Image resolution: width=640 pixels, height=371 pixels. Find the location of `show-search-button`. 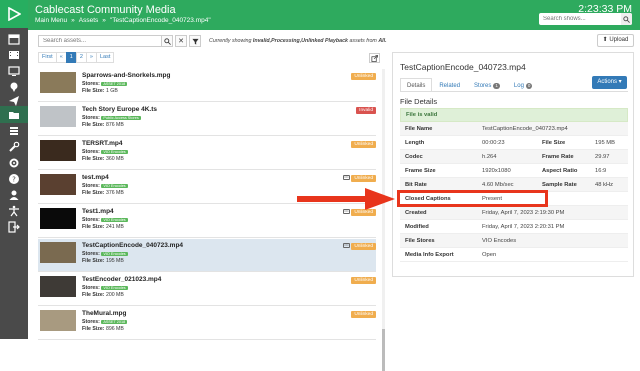

show-search-button is located at coordinates (626, 19).